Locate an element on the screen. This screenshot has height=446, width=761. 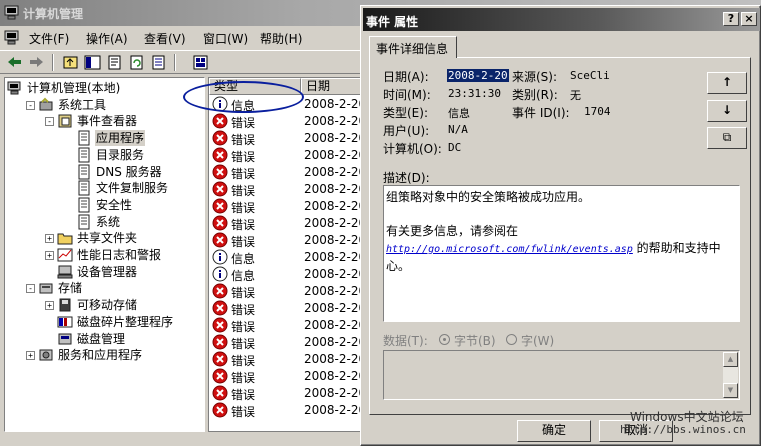
show-hide-tree-icon is located at coordinates (92, 62).